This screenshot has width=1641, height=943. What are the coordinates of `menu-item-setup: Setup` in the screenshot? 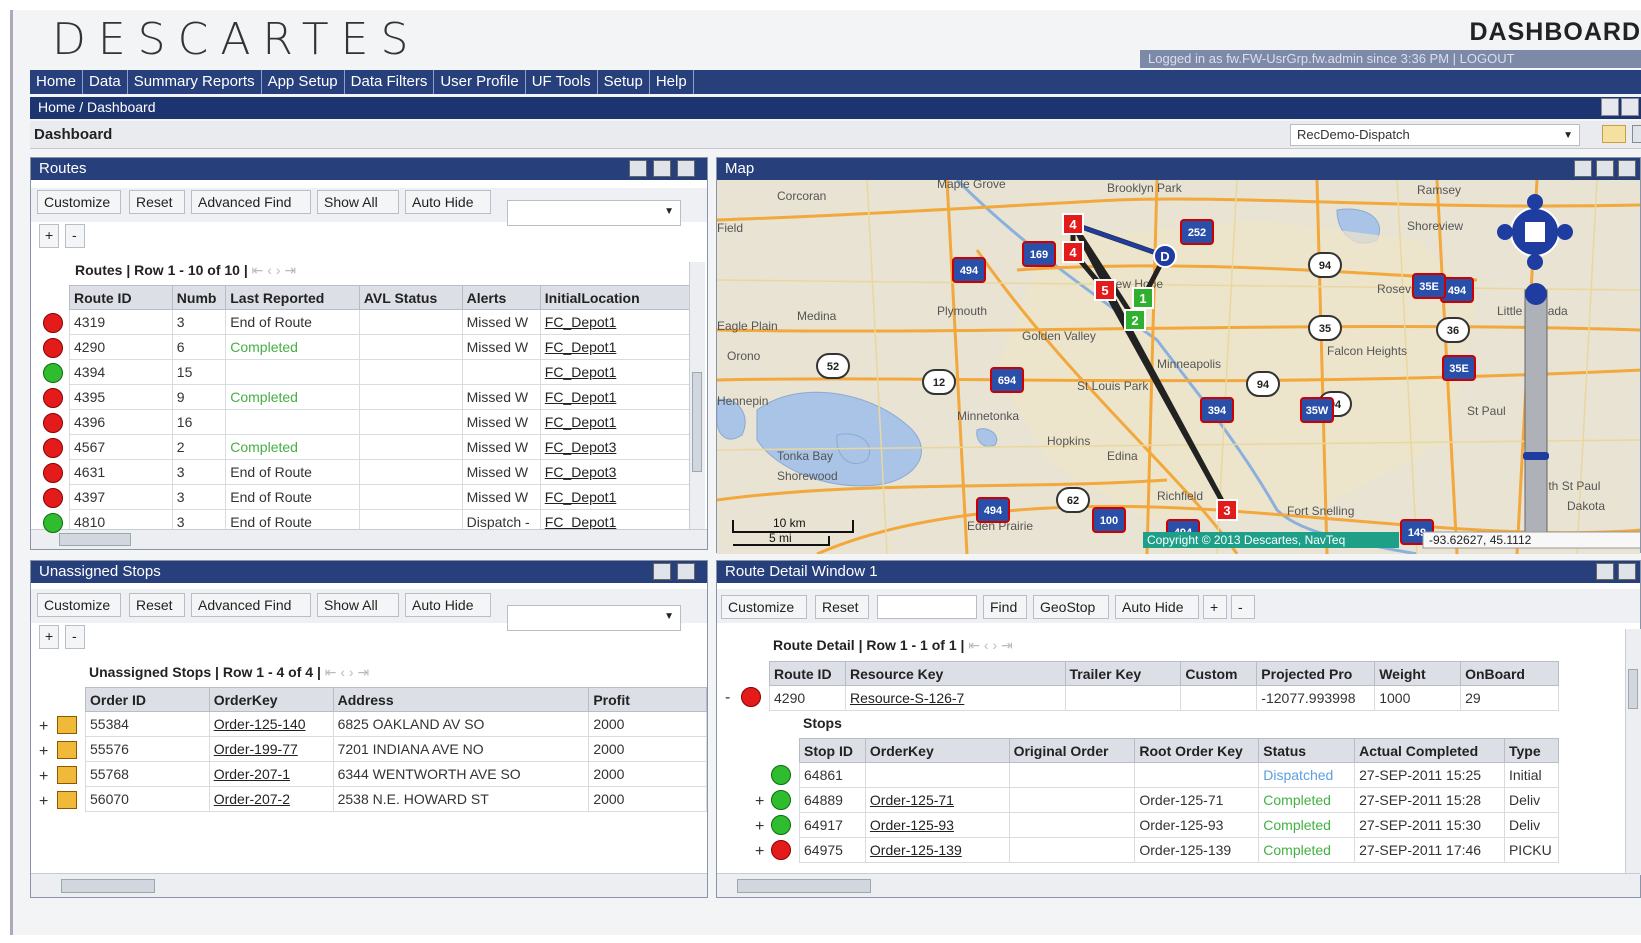 It's located at (624, 82).